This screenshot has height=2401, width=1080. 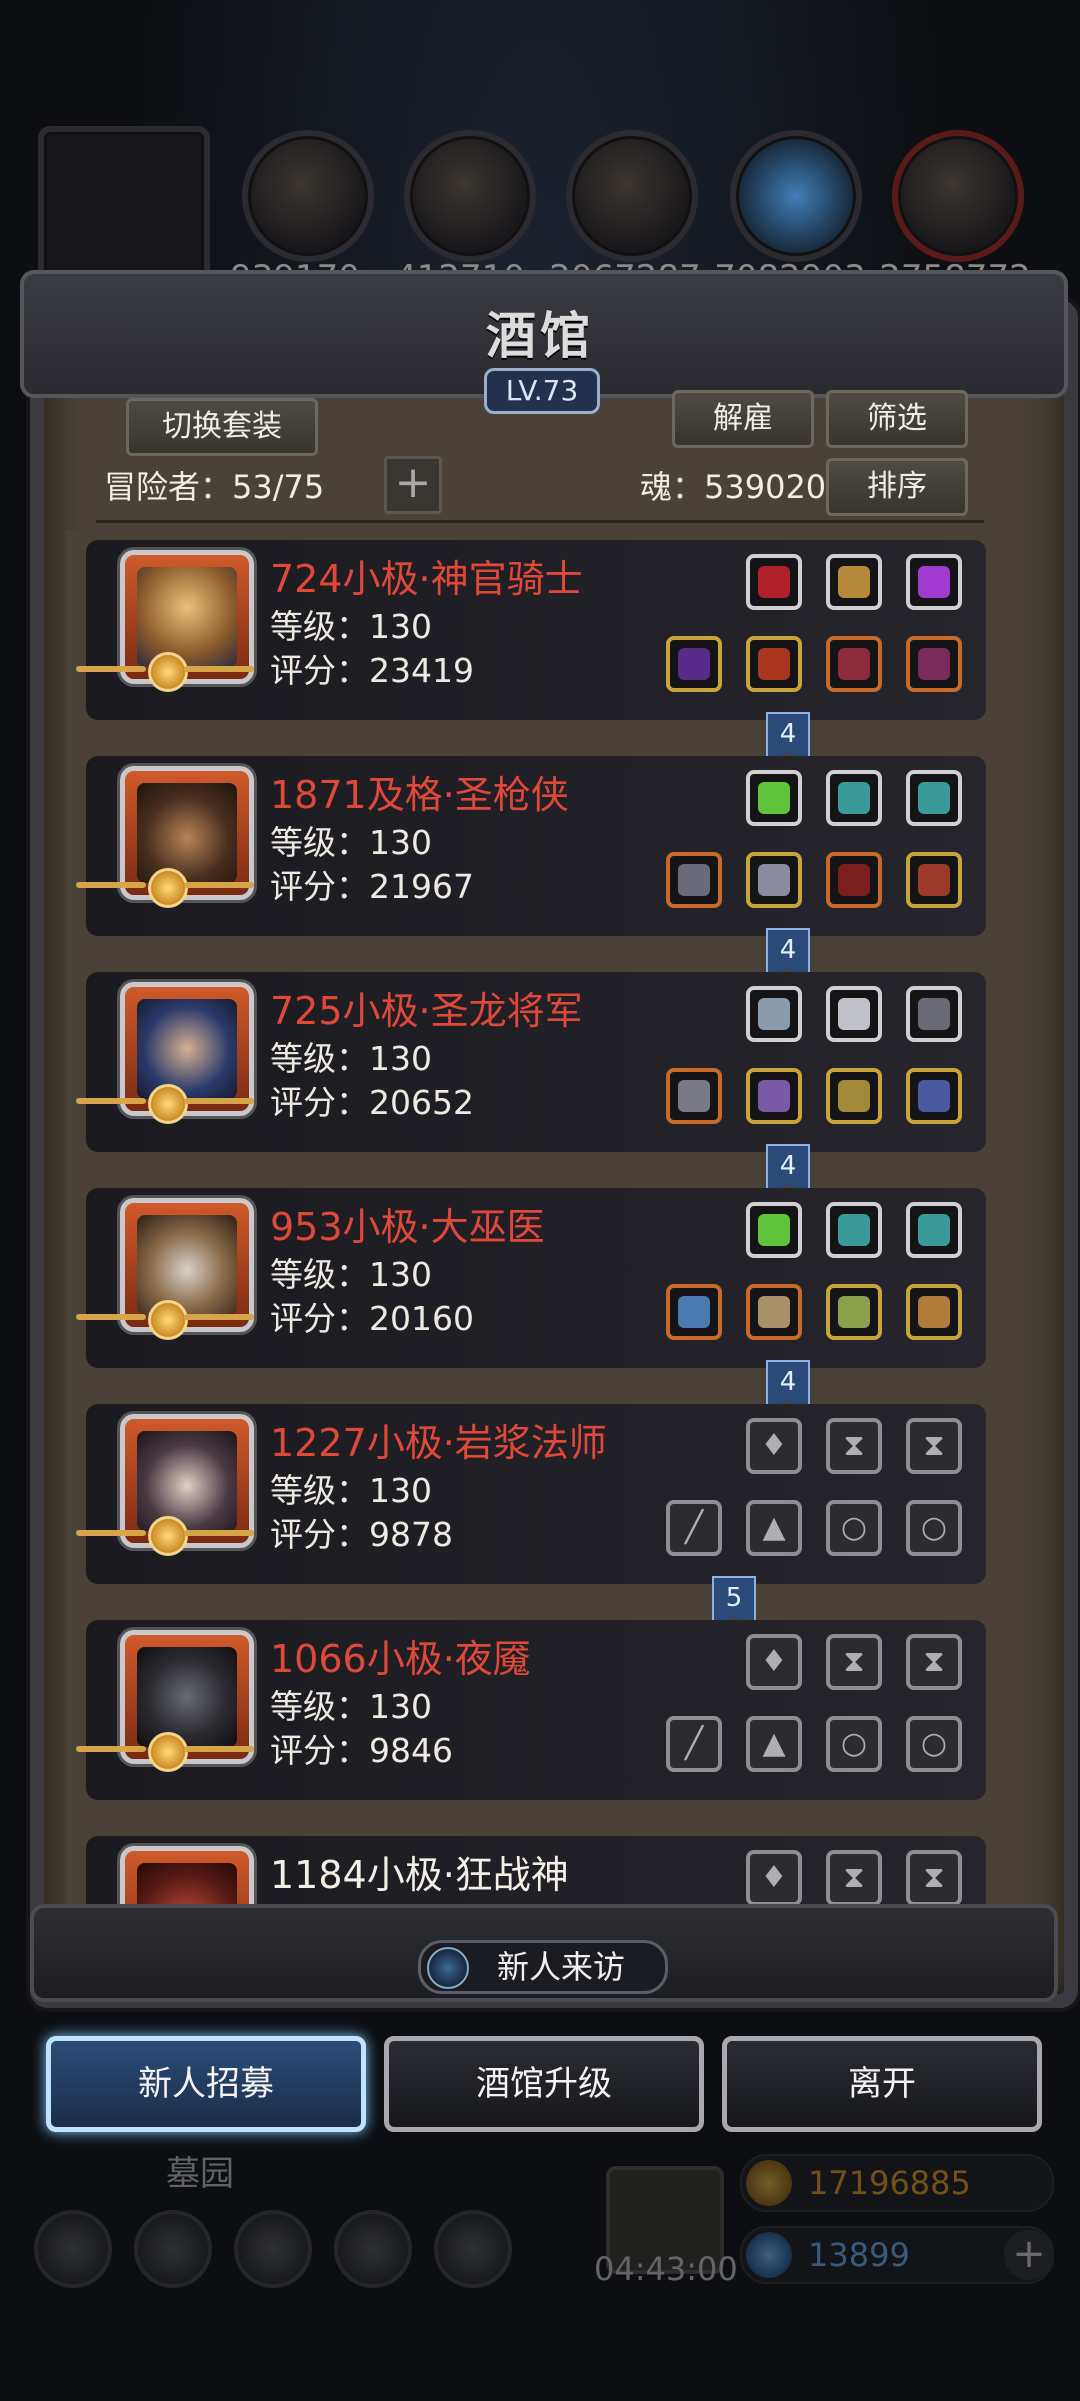 What do you see at coordinates (632, 196) in the screenshot?
I see `stone-icon` at bounding box center [632, 196].